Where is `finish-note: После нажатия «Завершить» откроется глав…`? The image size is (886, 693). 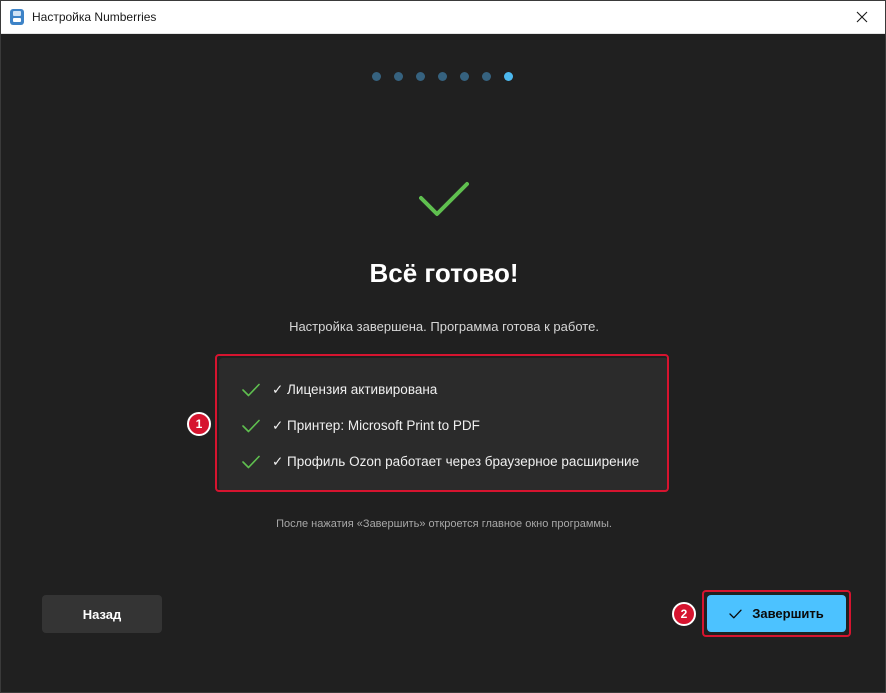
finish-note: После нажатия «Завершить» откроется глав… is located at coordinates (444, 524).